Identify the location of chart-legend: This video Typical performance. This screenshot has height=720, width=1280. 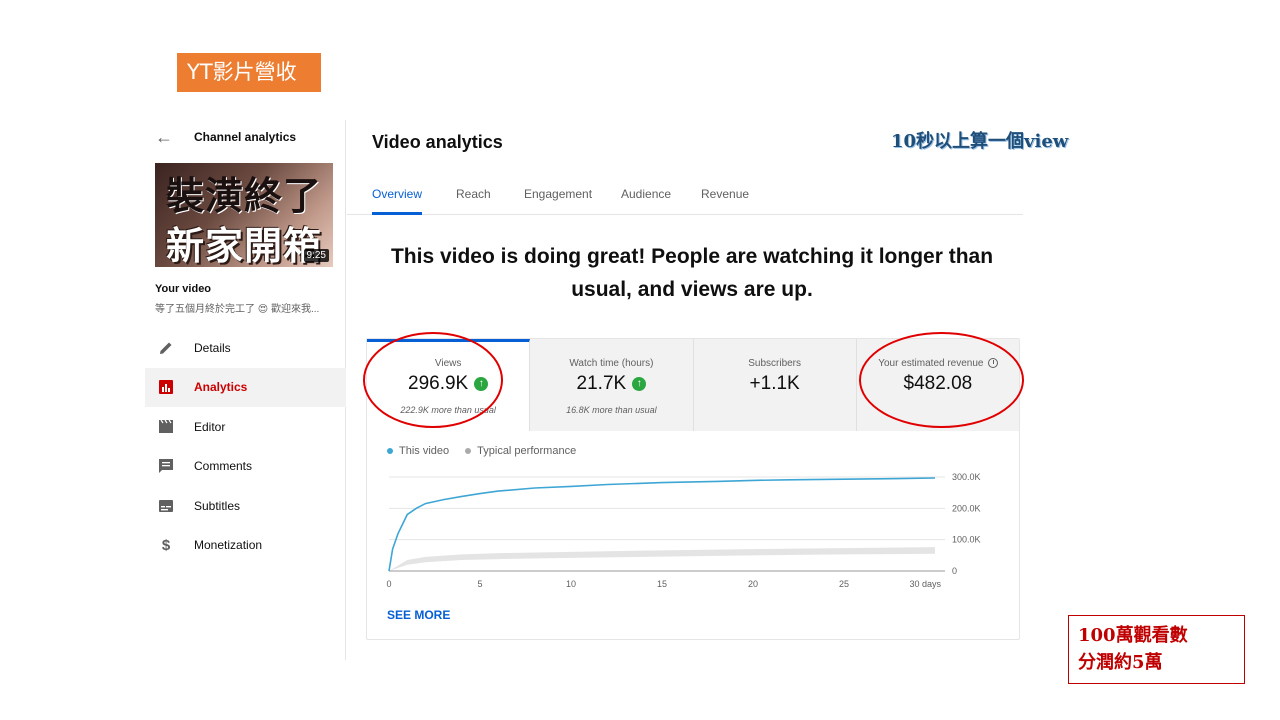
(481, 451).